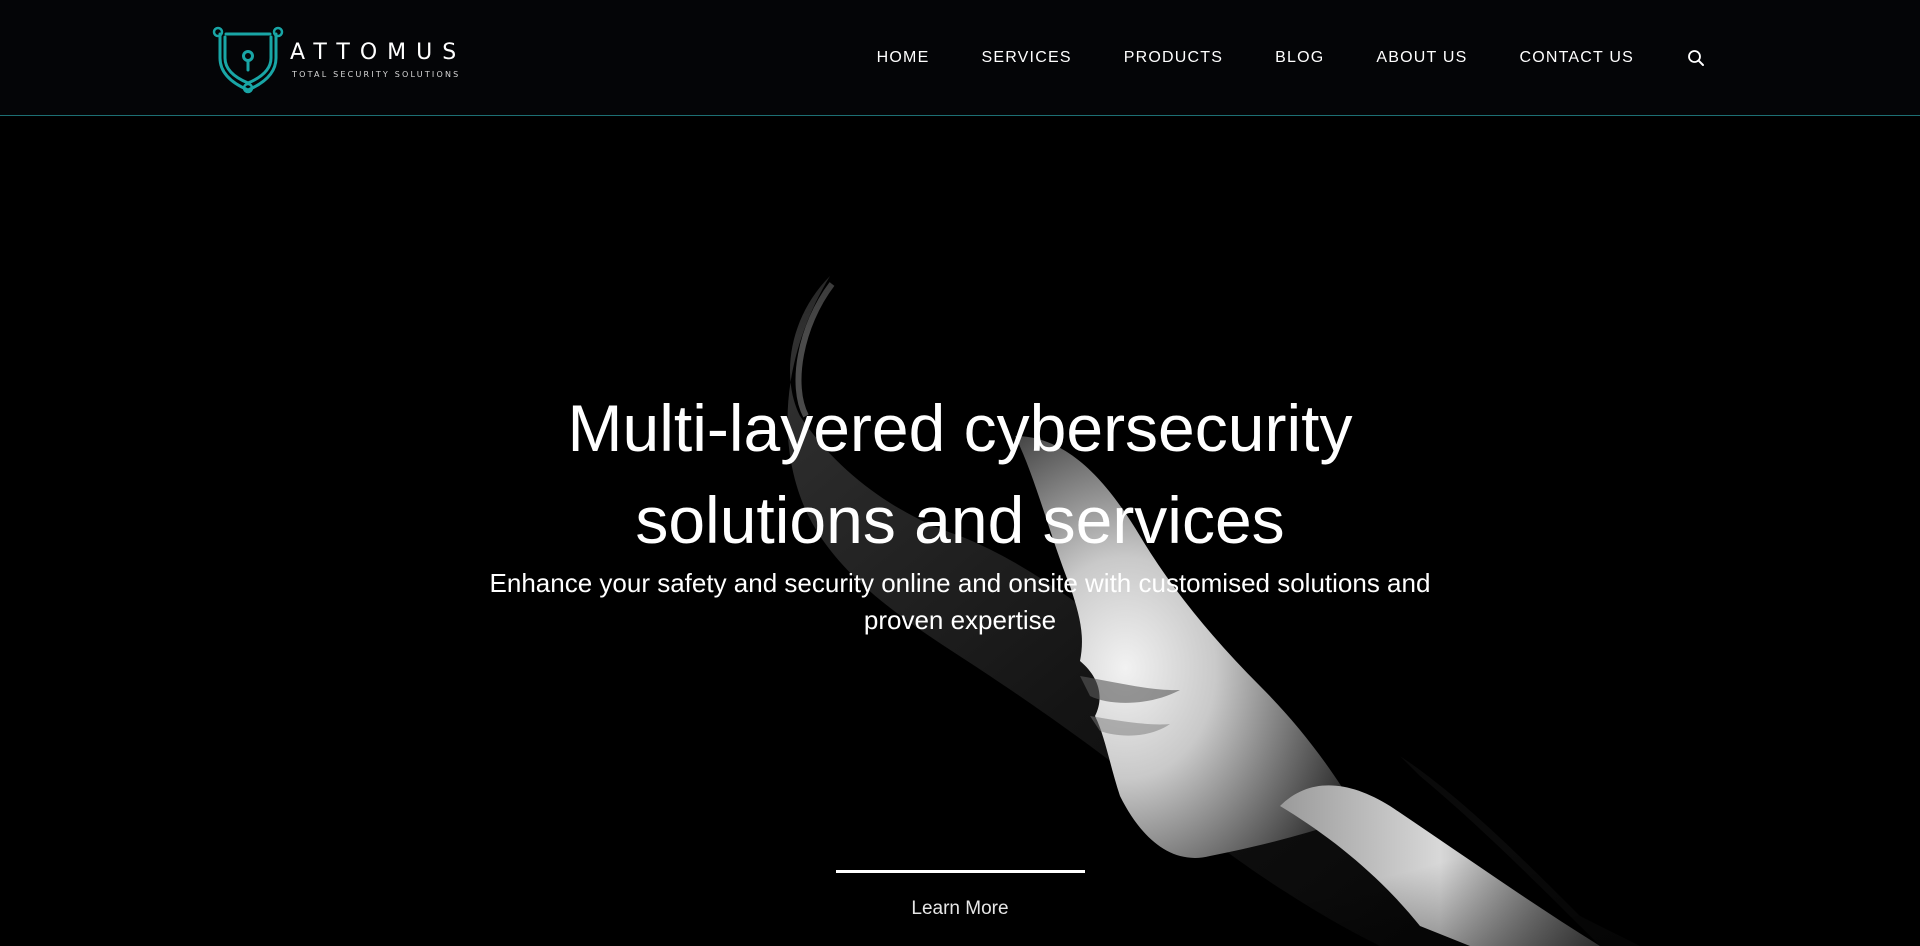 The width and height of the screenshot is (1920, 946). I want to click on logo-text: ATTOMUS TOTAL SECURITY SOLUTIONS, so click(378, 59).